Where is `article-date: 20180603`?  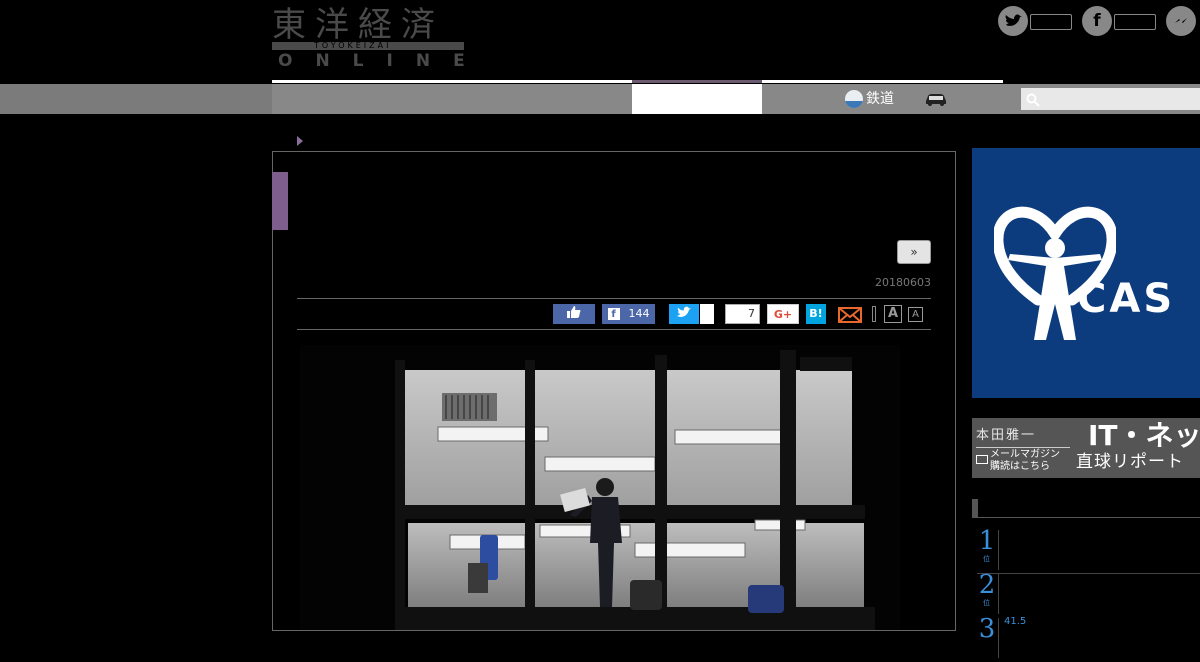
article-date: 20180603 is located at coordinates (903, 282).